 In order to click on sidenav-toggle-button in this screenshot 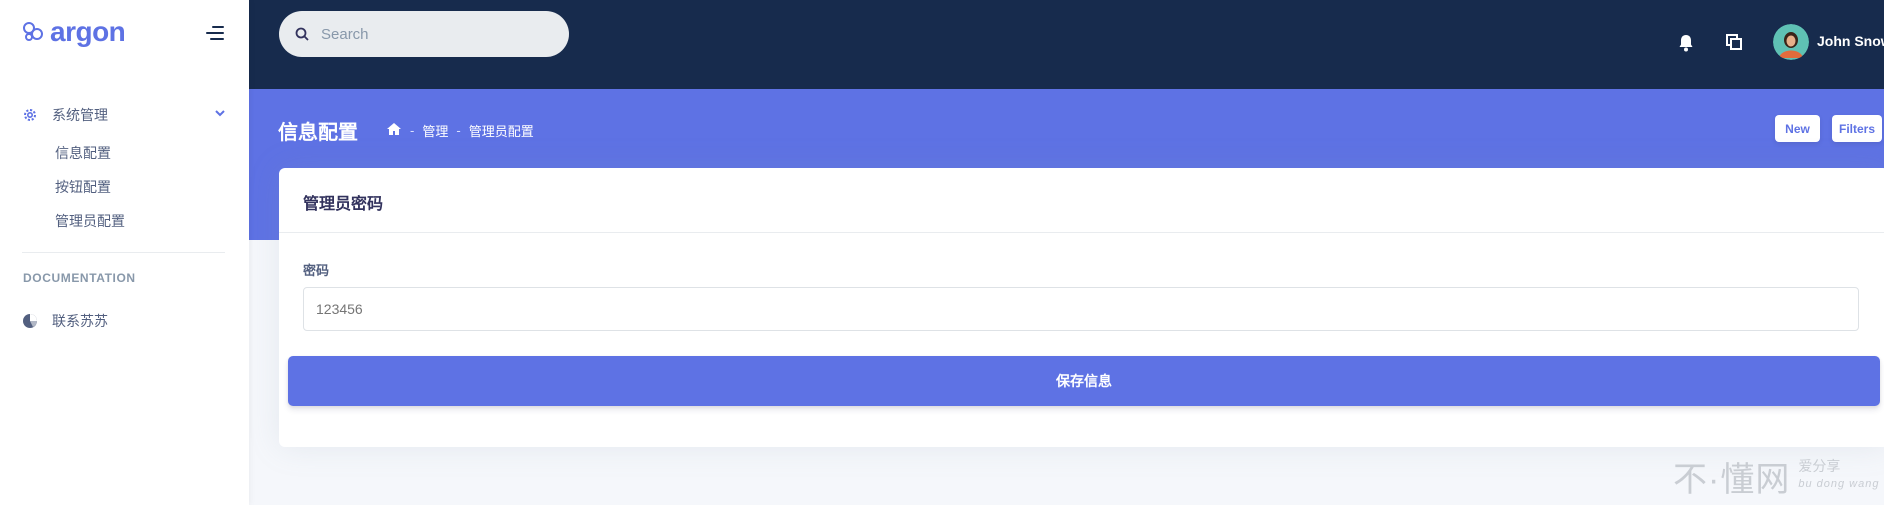, I will do `click(215, 33)`.